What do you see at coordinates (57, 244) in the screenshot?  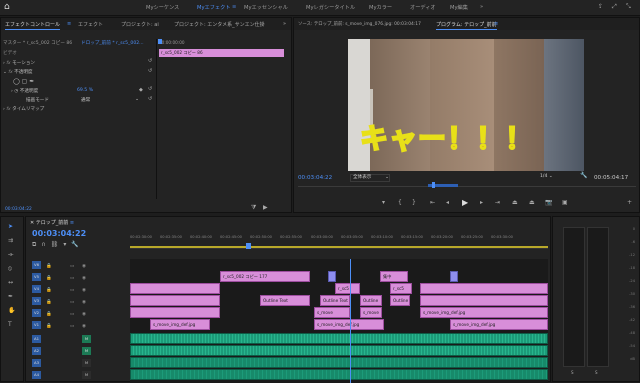 I see `linked-selection-icon: ⛓` at bounding box center [57, 244].